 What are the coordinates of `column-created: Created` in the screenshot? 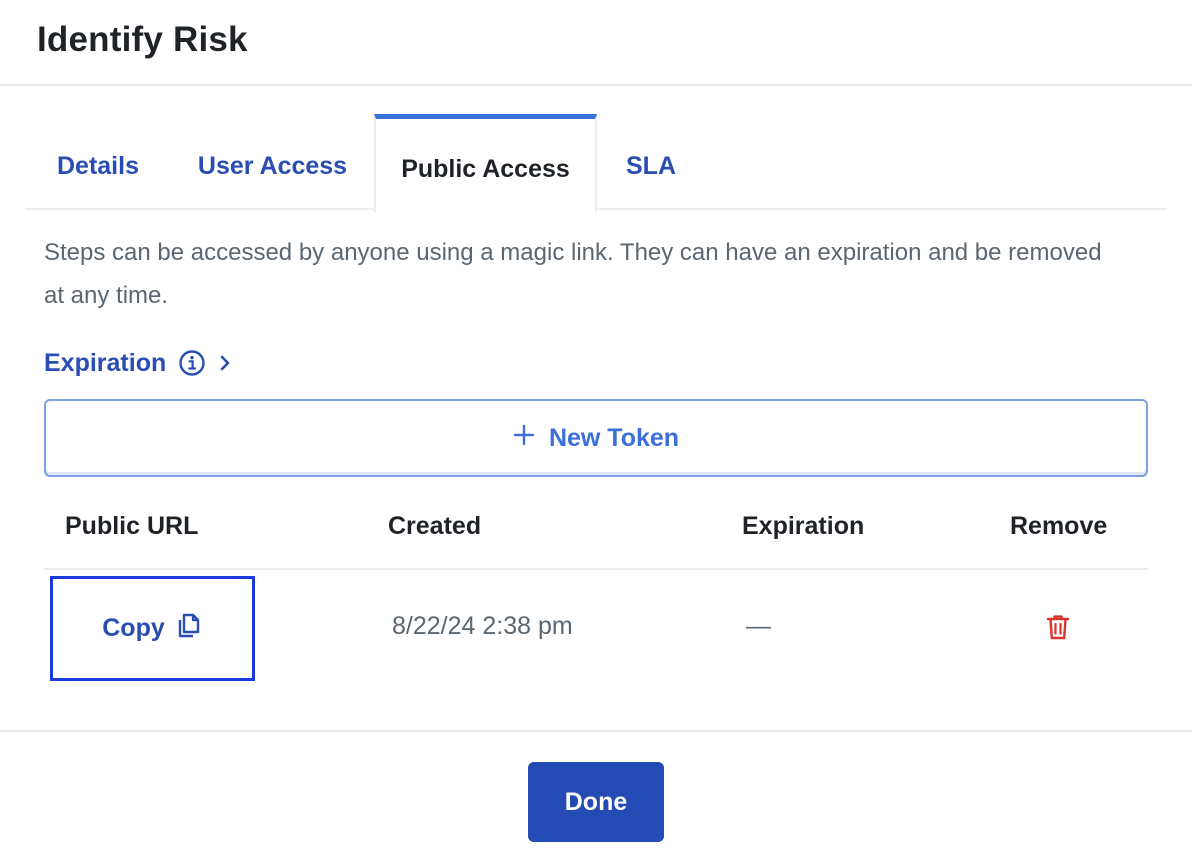 It's located at (435, 526).